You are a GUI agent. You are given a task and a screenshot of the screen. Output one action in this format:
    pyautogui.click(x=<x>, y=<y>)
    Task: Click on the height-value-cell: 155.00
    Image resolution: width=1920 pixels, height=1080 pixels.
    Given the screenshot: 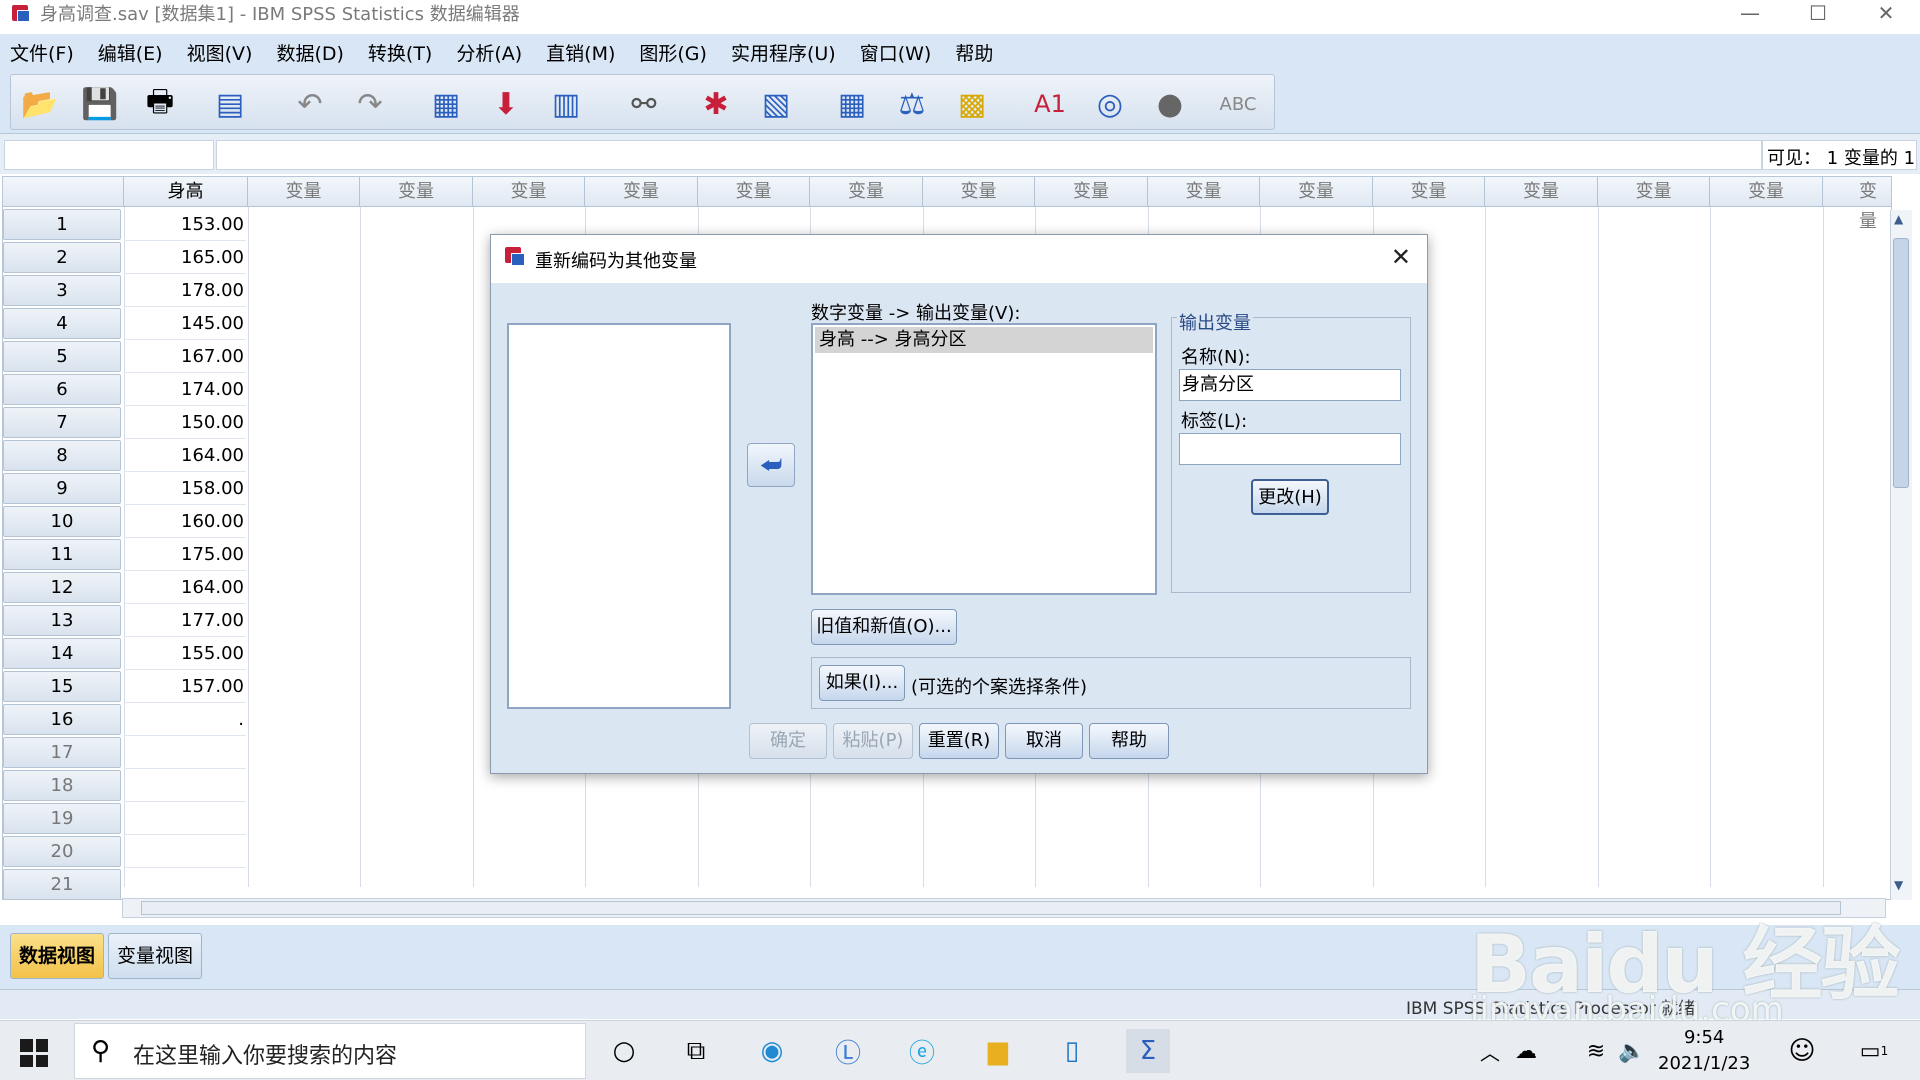 What is the action you would take?
    pyautogui.click(x=185, y=653)
    